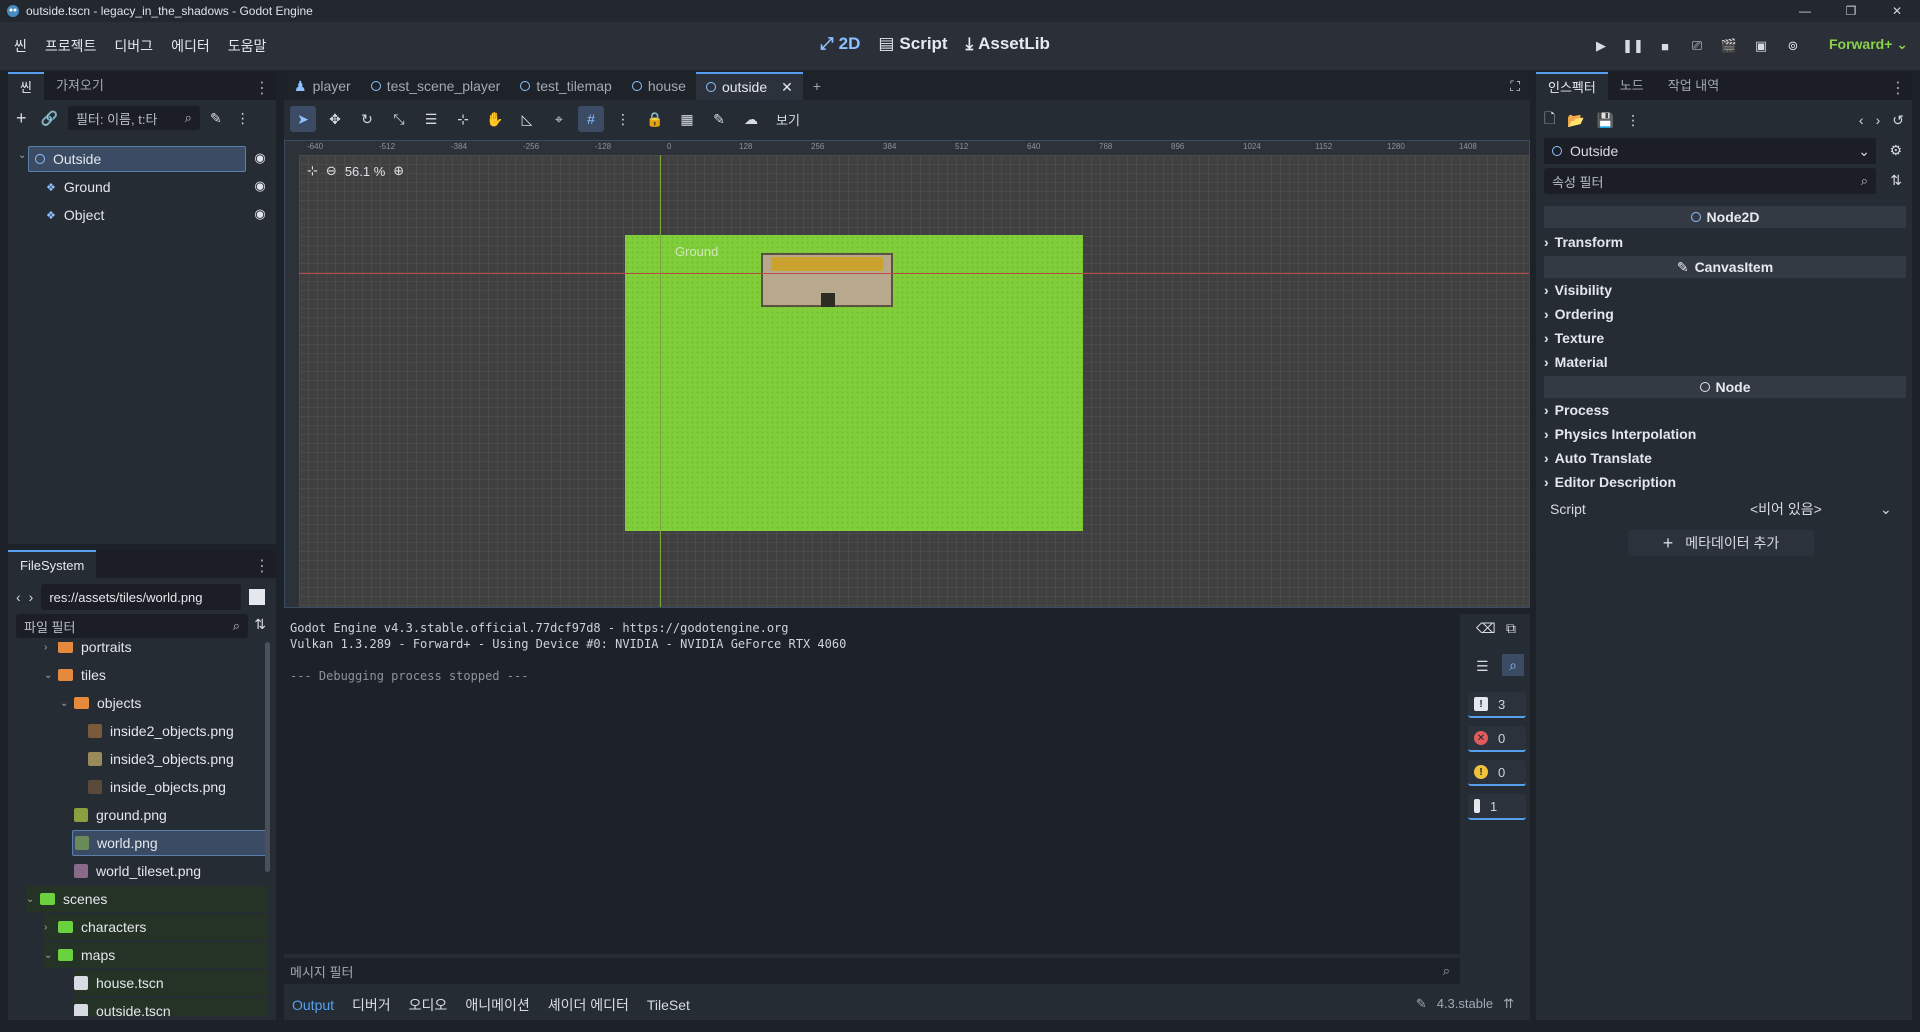  What do you see at coordinates (1601, 46) in the screenshot?
I see `play-icon: ▶` at bounding box center [1601, 46].